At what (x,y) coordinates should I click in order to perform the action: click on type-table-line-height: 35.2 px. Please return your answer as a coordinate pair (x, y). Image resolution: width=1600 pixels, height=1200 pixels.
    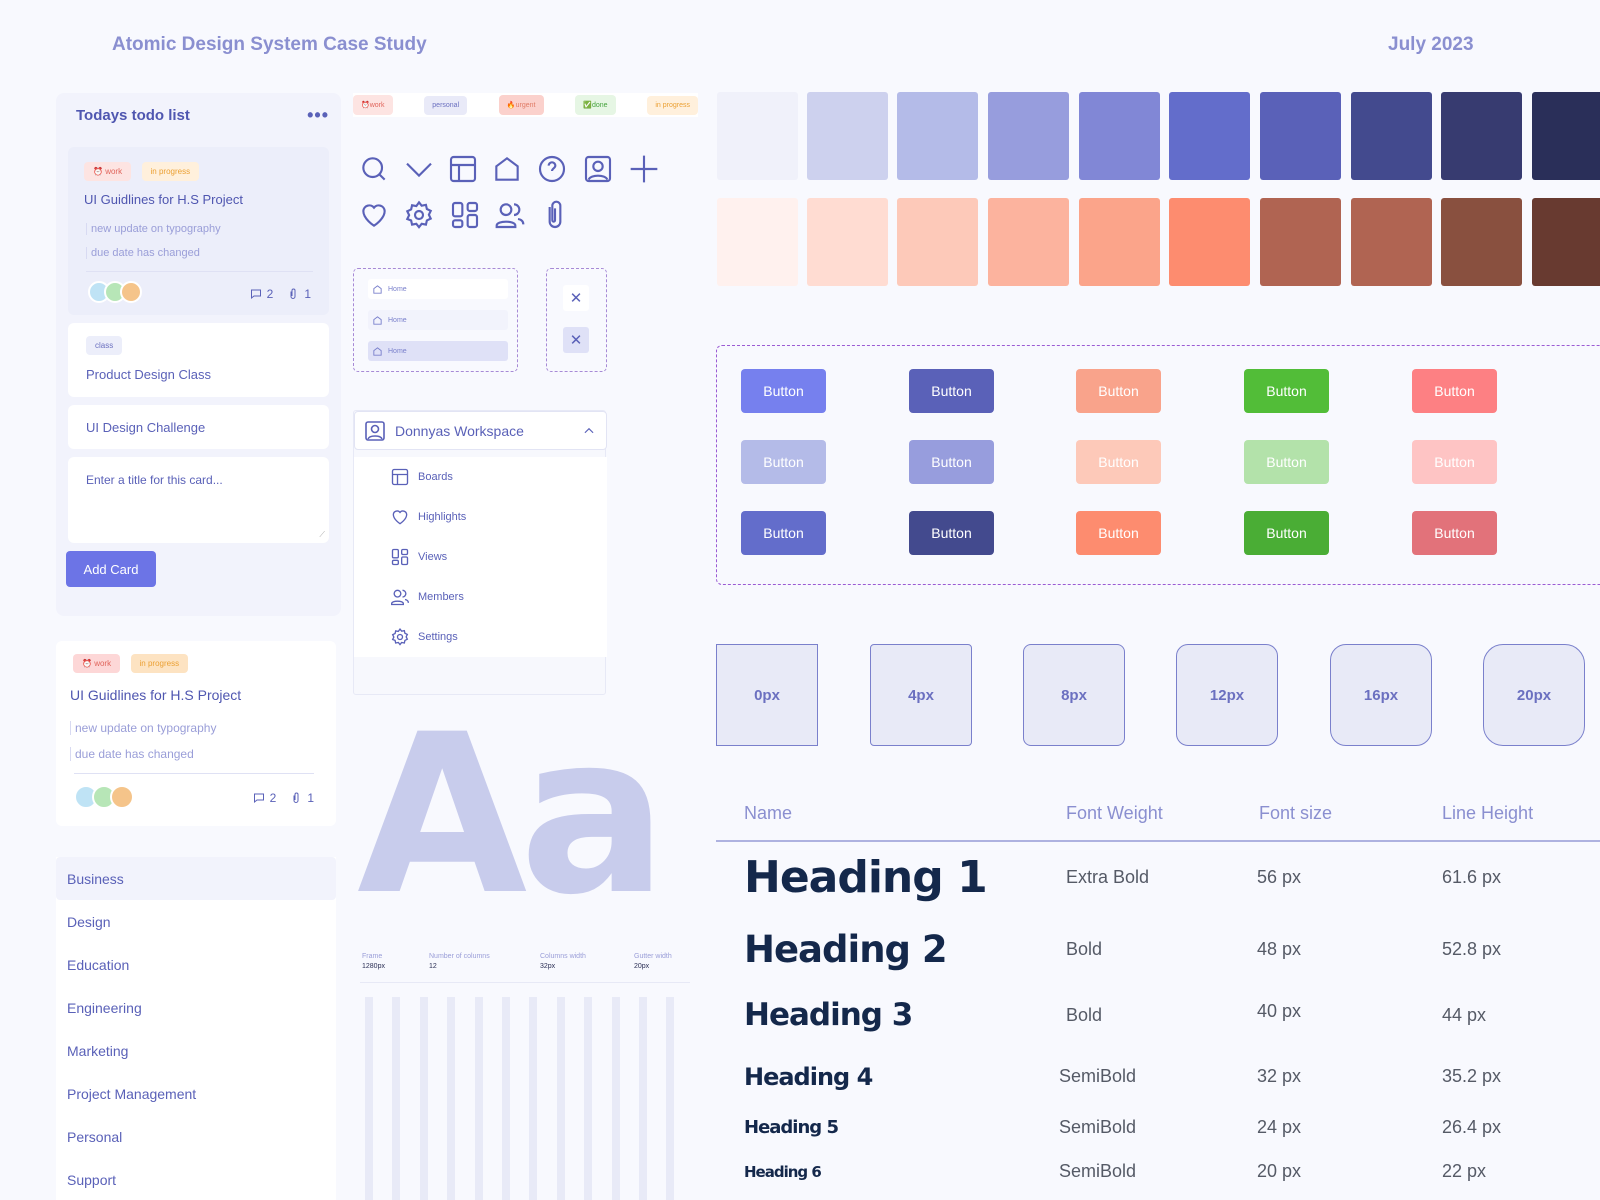
    Looking at the image, I should click on (1472, 1076).